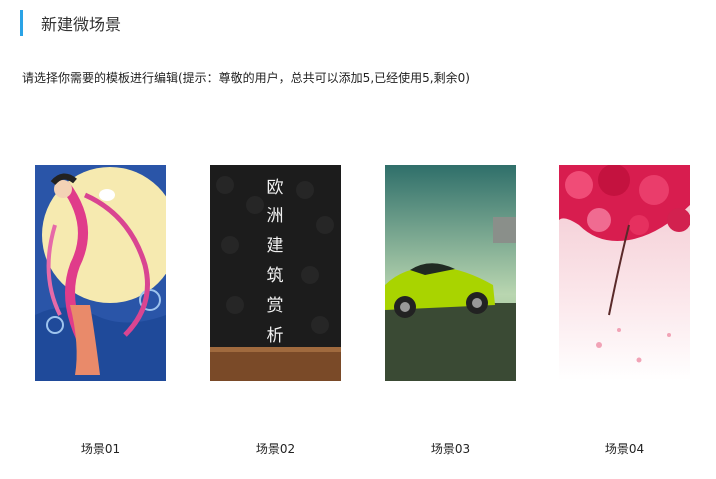 The image size is (716, 479). What do you see at coordinates (275, 336) in the screenshot?
I see `thumb-char-6: 析` at bounding box center [275, 336].